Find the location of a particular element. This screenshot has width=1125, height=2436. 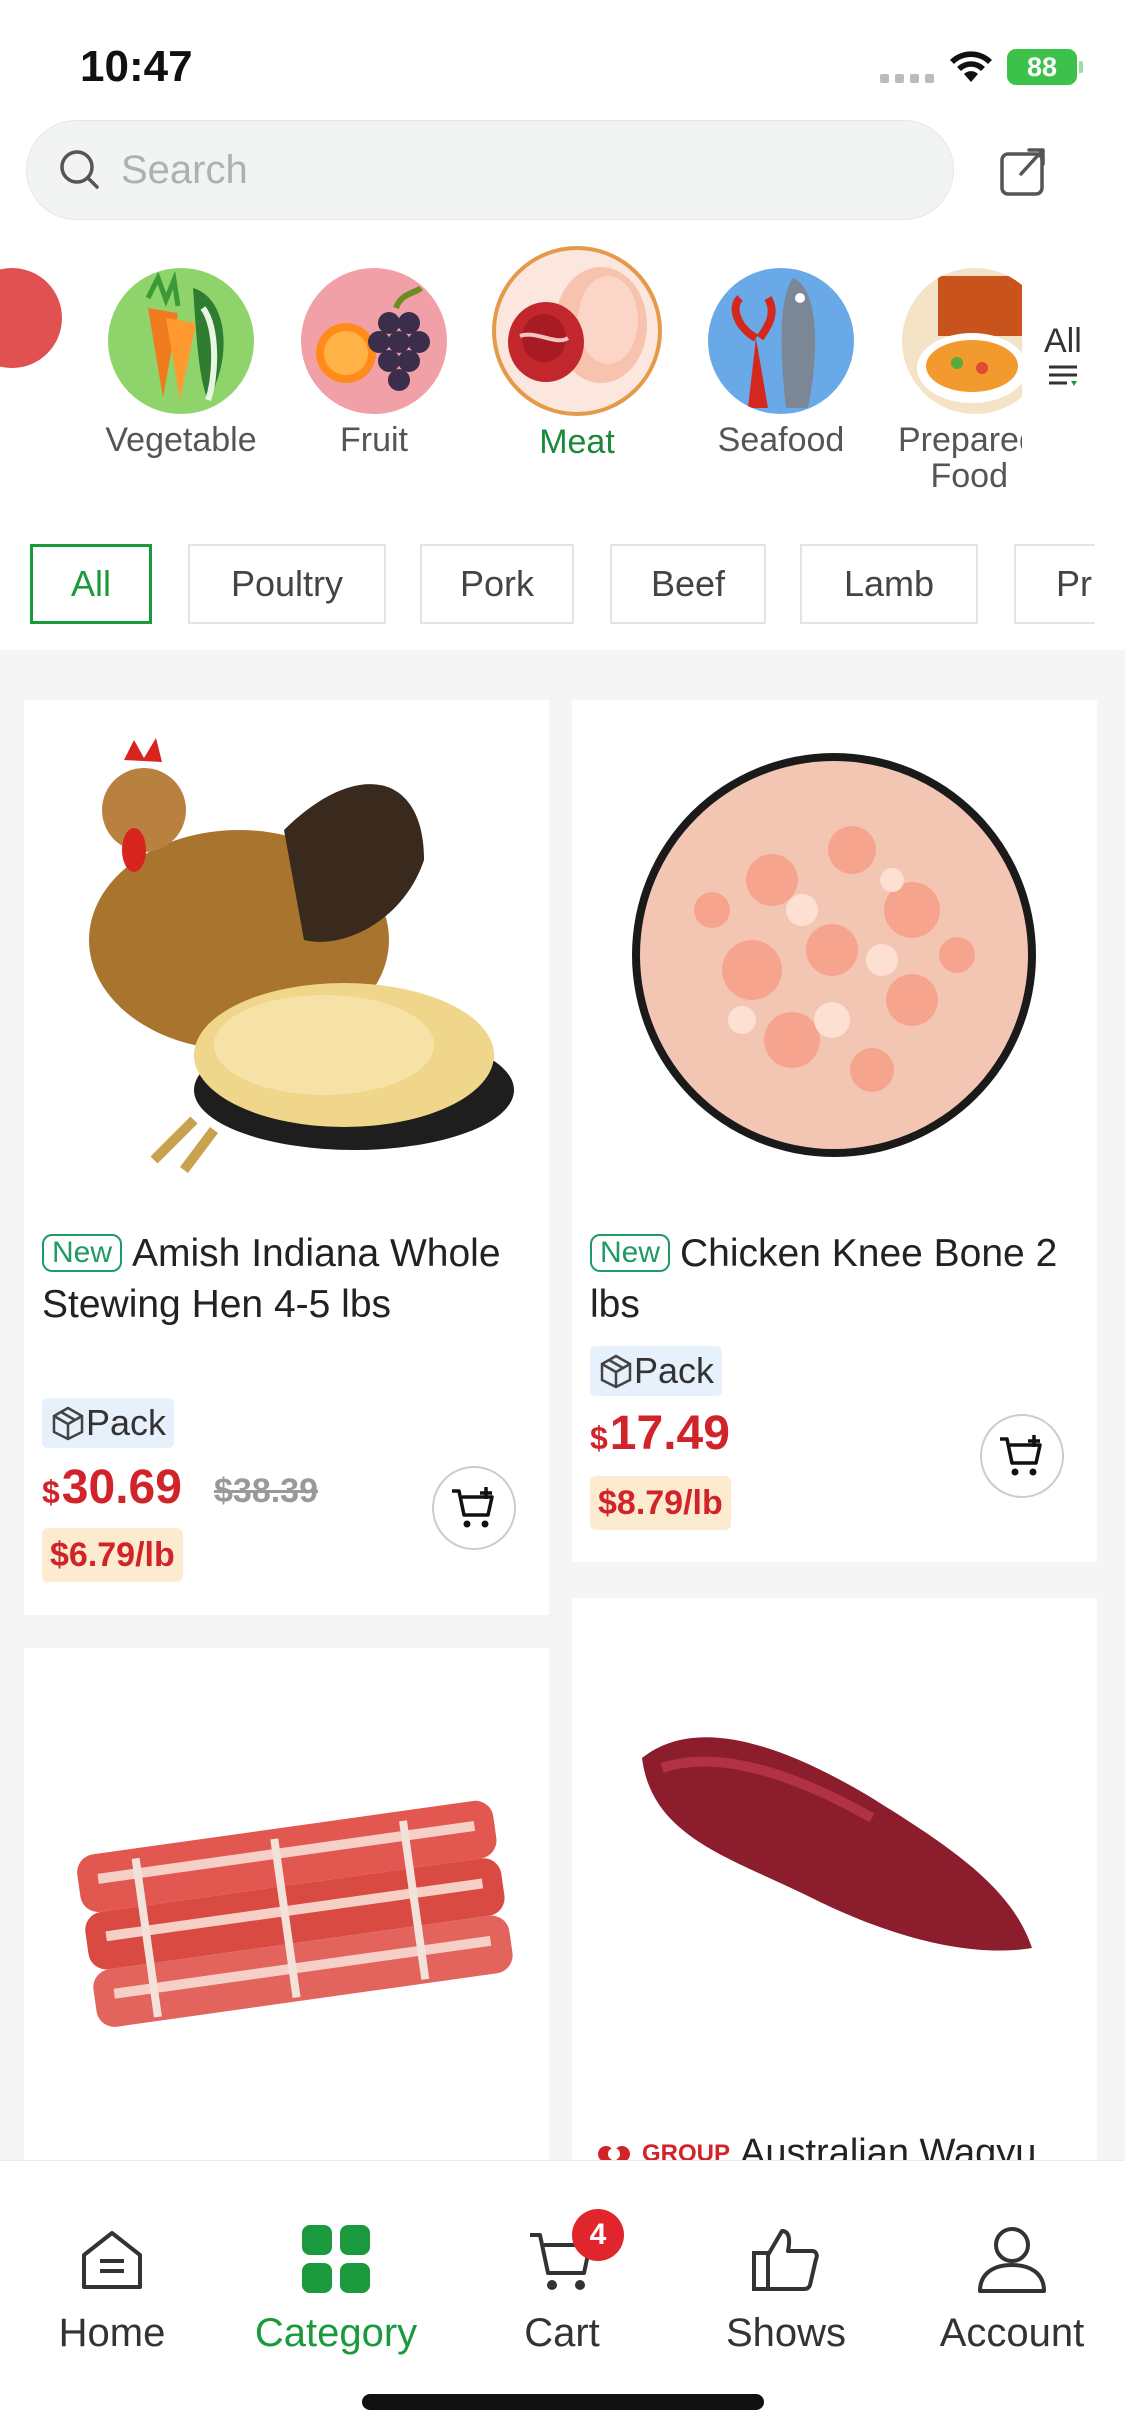

chip-all: All is located at coordinates (91, 584).